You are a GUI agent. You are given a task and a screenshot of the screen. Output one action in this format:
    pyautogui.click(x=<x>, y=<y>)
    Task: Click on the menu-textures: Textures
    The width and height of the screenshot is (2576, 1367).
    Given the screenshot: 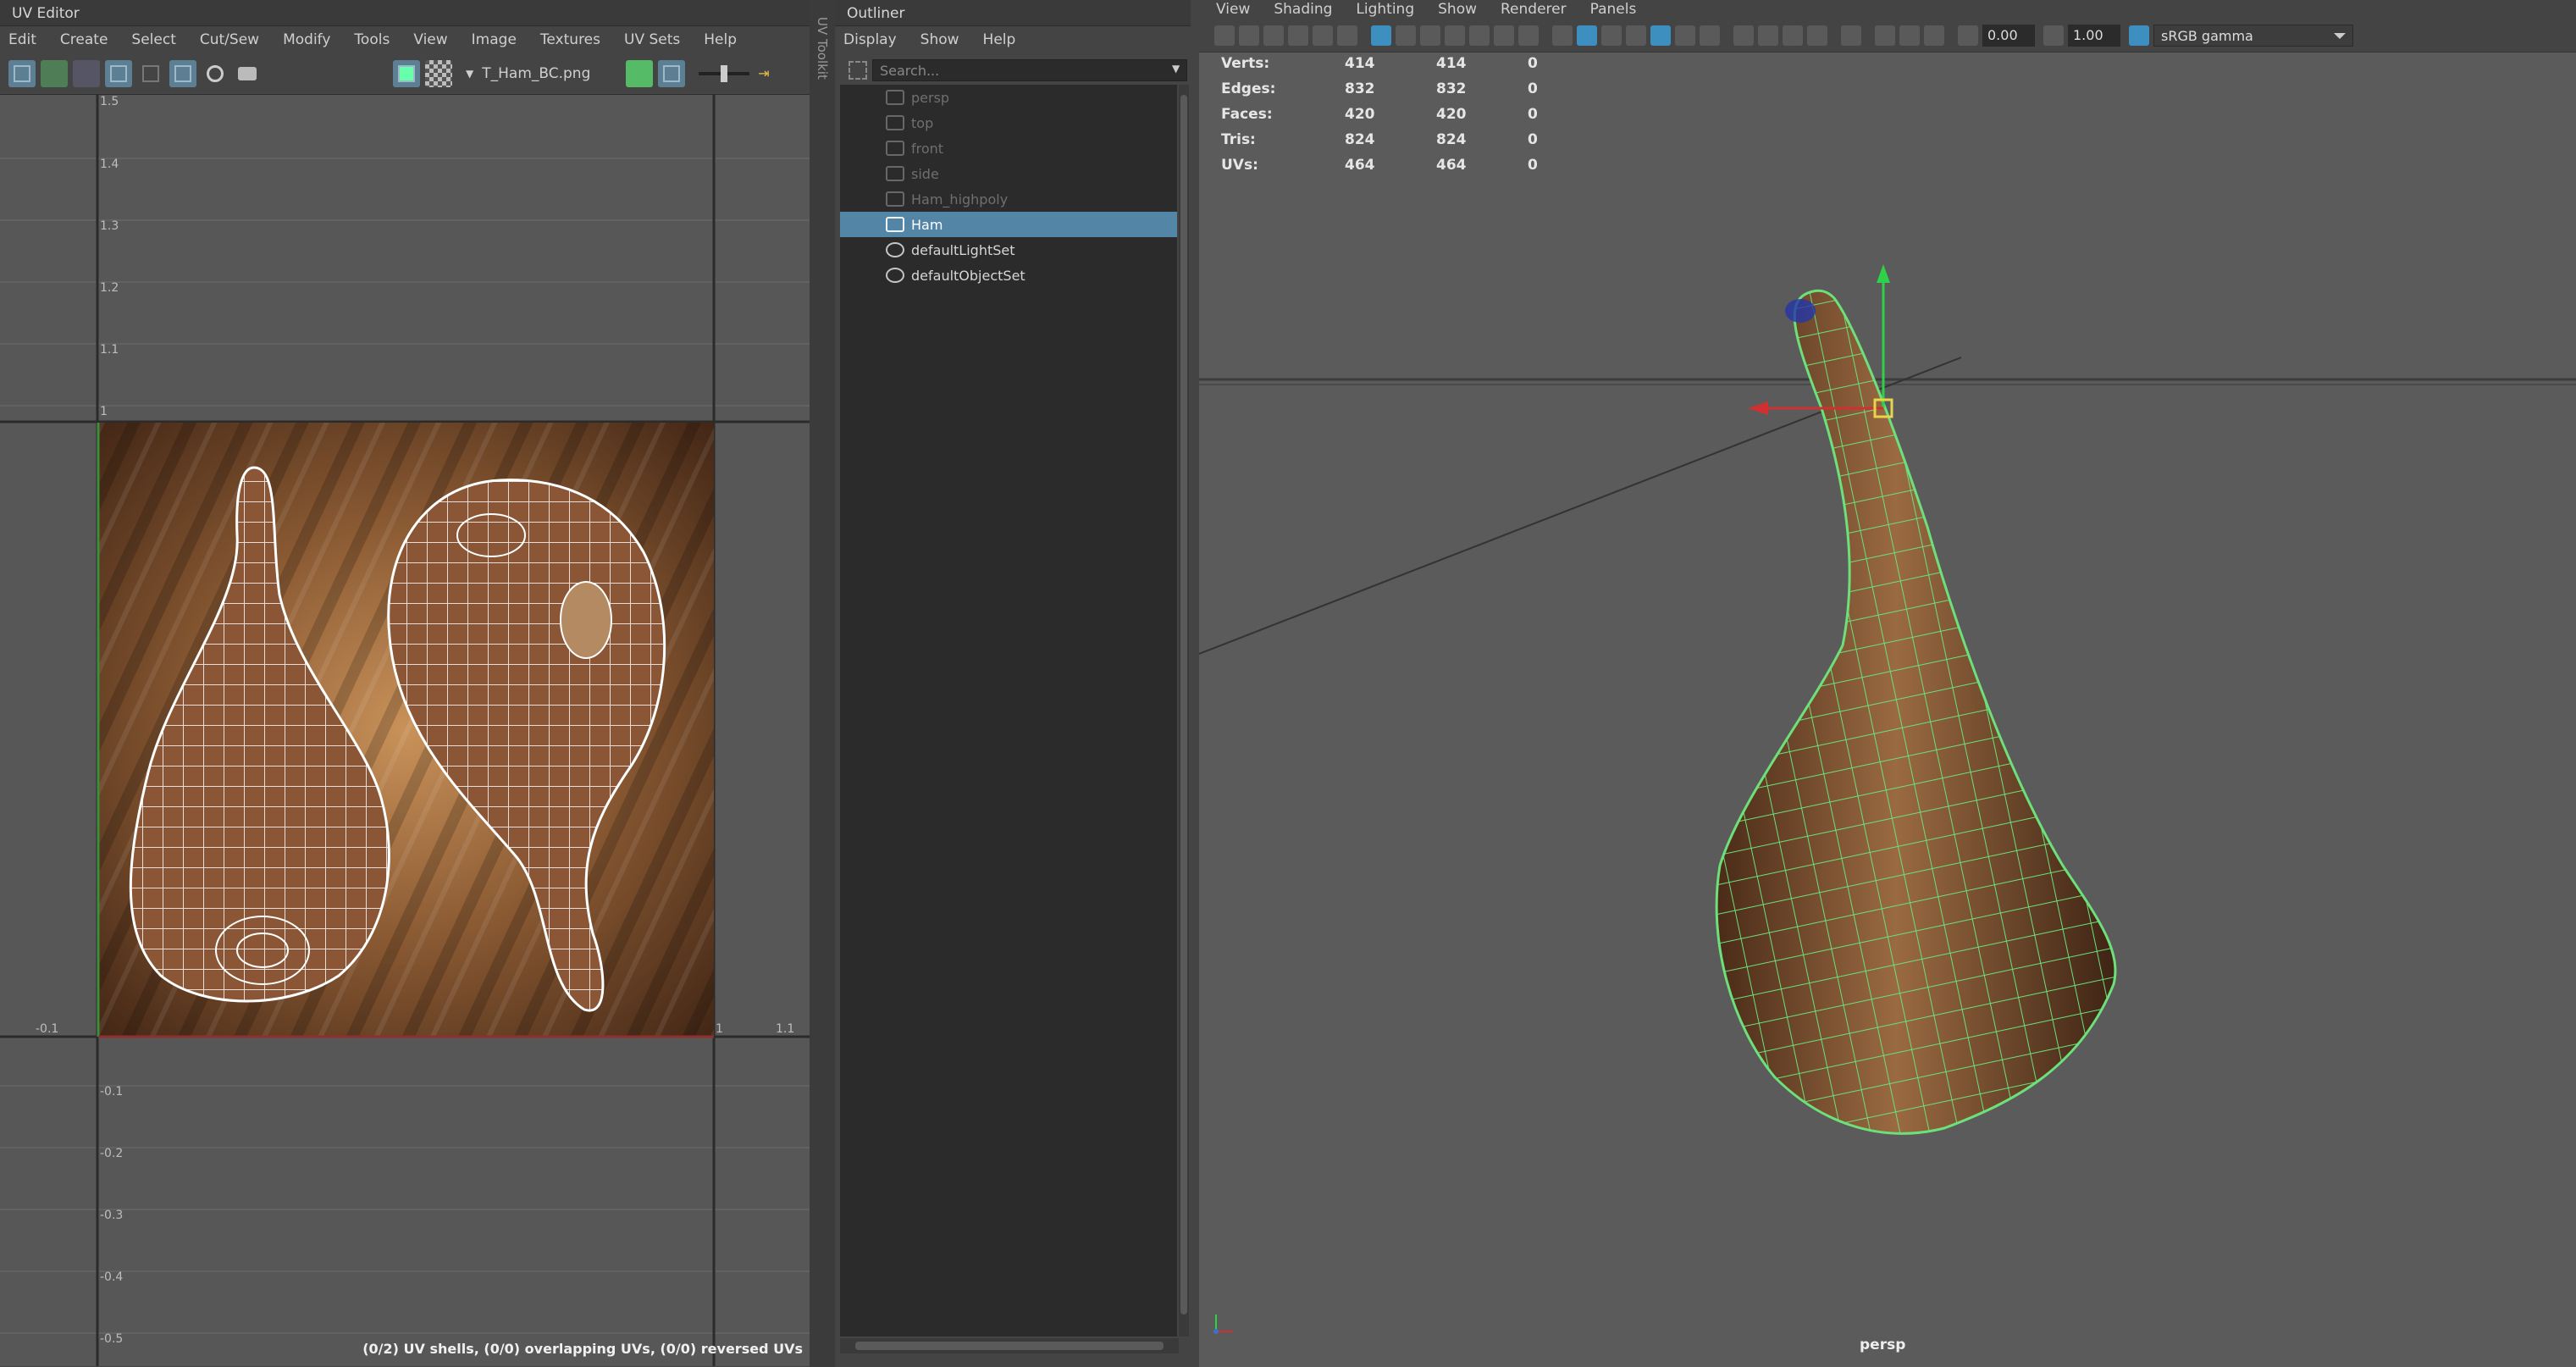 What is the action you would take?
    pyautogui.click(x=570, y=40)
    